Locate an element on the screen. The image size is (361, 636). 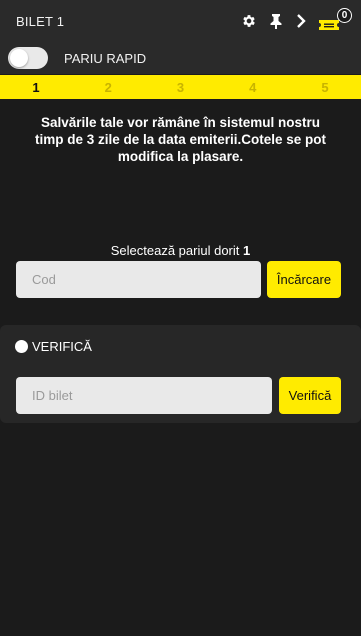
select-bet-label: Selectează pariul dorit 1 is located at coordinates (180, 250).